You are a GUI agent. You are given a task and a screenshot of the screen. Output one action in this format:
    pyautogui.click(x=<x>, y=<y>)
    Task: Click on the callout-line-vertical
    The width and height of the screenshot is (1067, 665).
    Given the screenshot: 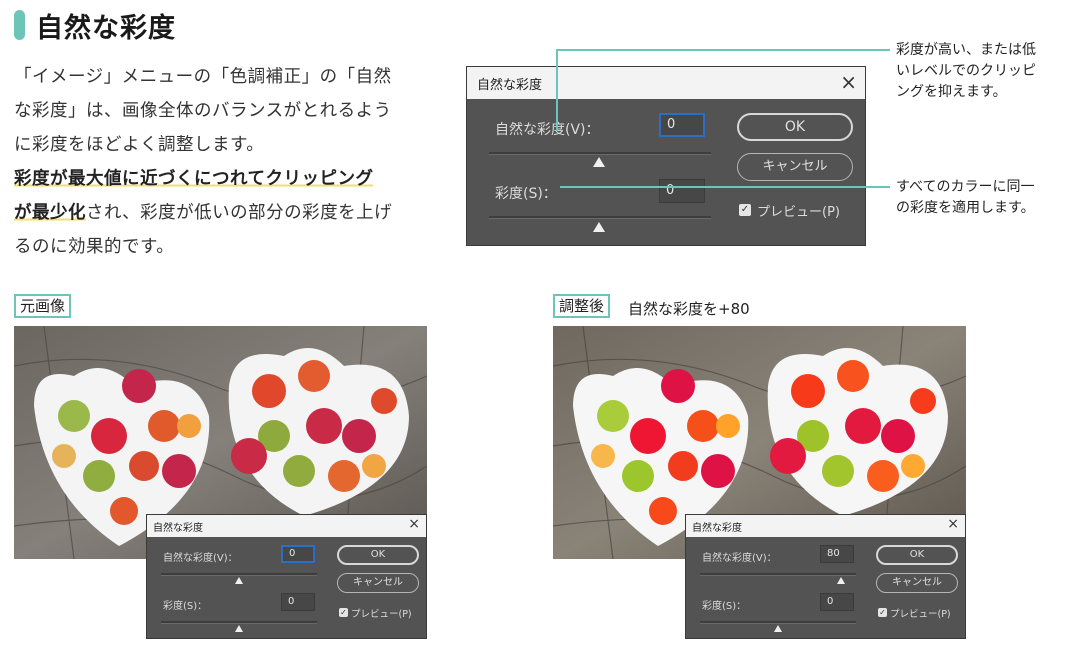 What is the action you would take?
    pyautogui.click(x=557, y=90)
    